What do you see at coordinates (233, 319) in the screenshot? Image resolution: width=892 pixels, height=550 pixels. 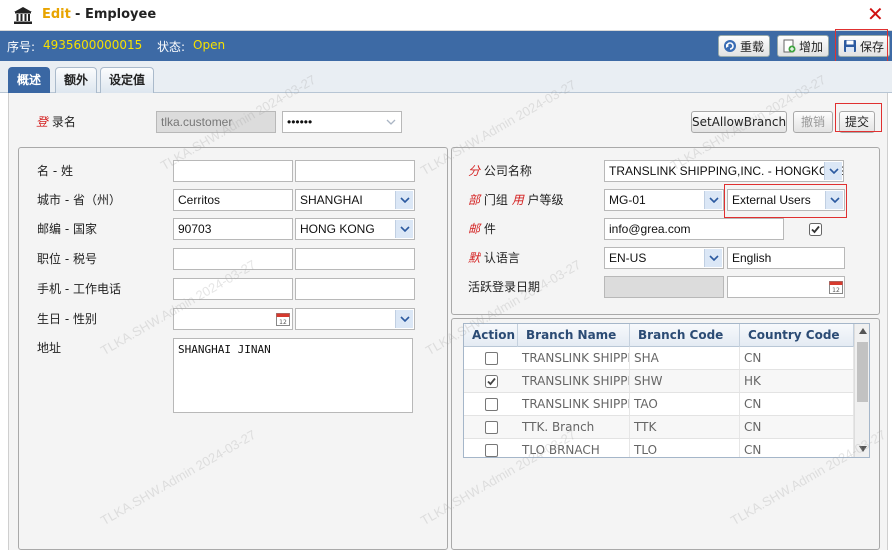 I see `birthday-field` at bounding box center [233, 319].